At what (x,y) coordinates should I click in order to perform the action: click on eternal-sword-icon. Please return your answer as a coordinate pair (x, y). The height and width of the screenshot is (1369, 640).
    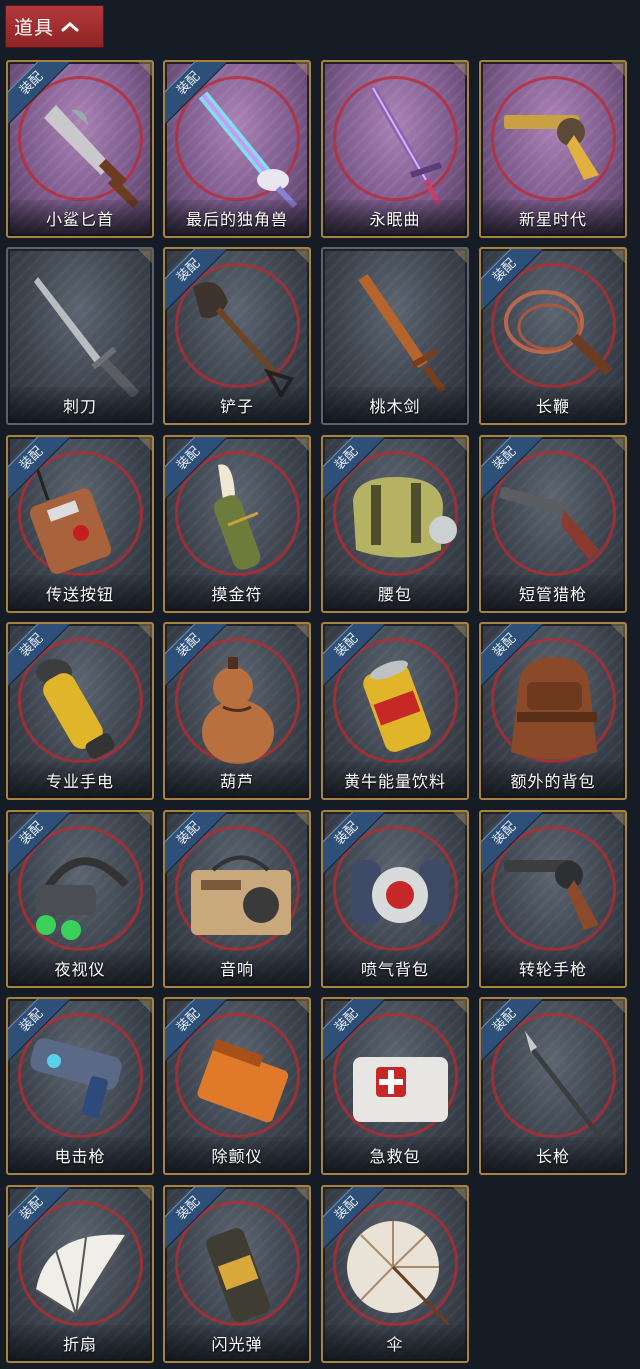
    Looking at the image, I should click on (405, 146).